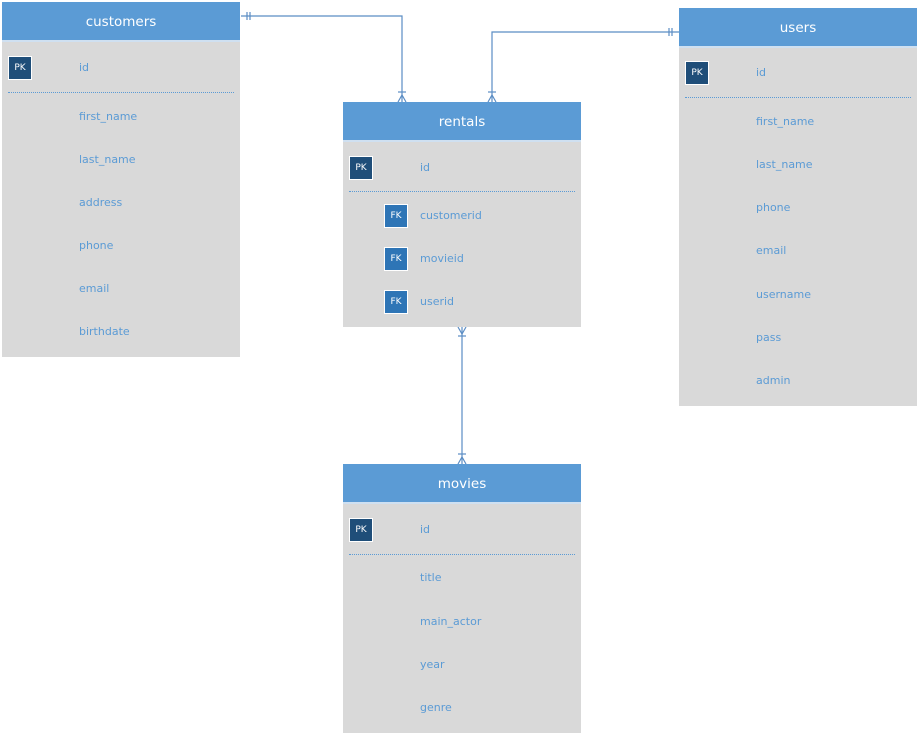 Image resolution: width=919 pixels, height=735 pixels. Describe the element at coordinates (462, 665) in the screenshot. I see `field-row: year` at that location.